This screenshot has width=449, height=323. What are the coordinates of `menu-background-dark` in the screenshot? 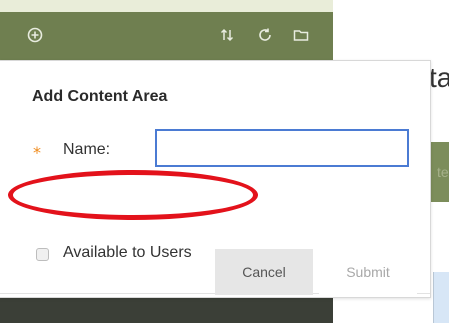 It's located at (166, 309).